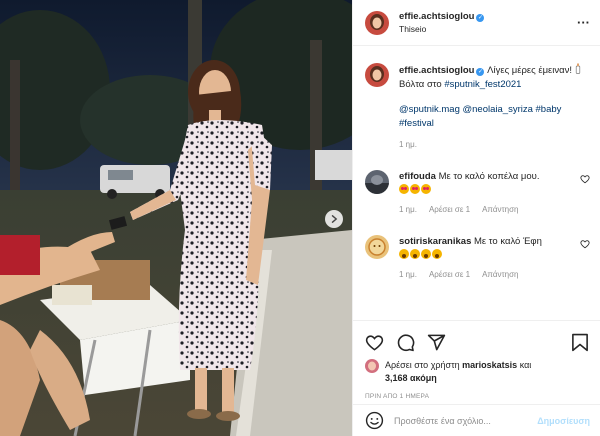 The width and height of the screenshot is (600, 436). What do you see at coordinates (524, 365) in the screenshot?
I see `likes-connector: και` at bounding box center [524, 365].